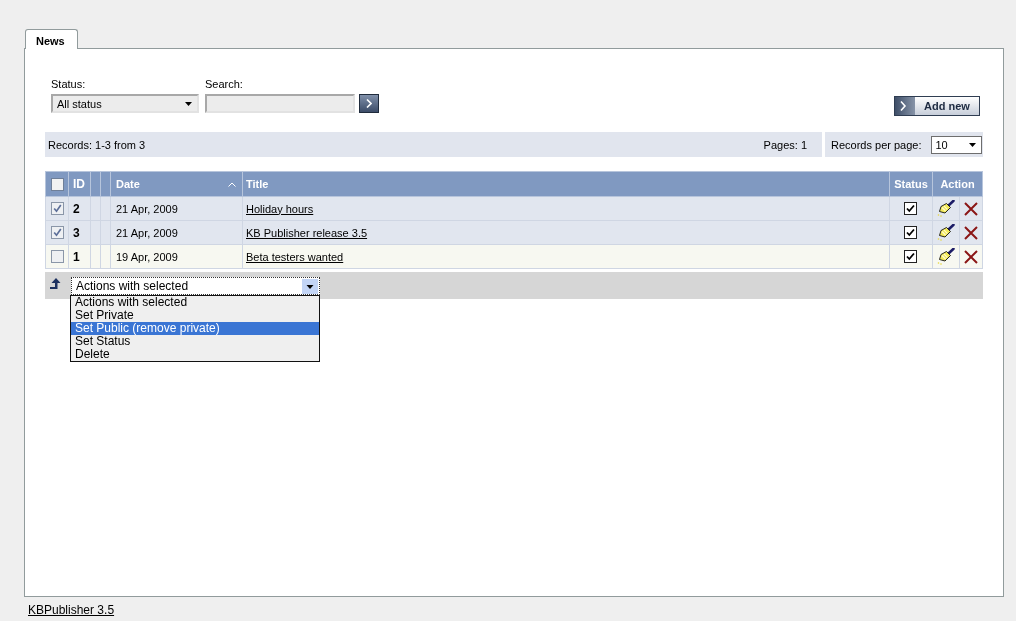 This screenshot has width=1016, height=621. I want to click on table-cell: 3, so click(76, 232).